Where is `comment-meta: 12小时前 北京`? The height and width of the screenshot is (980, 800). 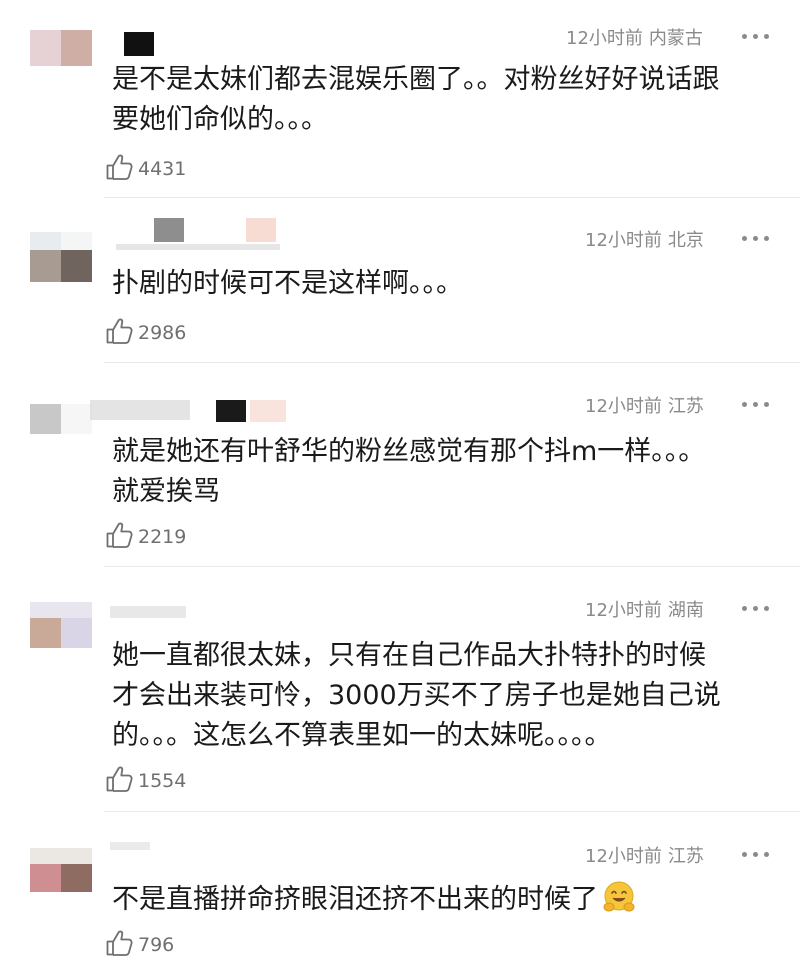
comment-meta: 12小时前 北京 is located at coordinates (644, 239).